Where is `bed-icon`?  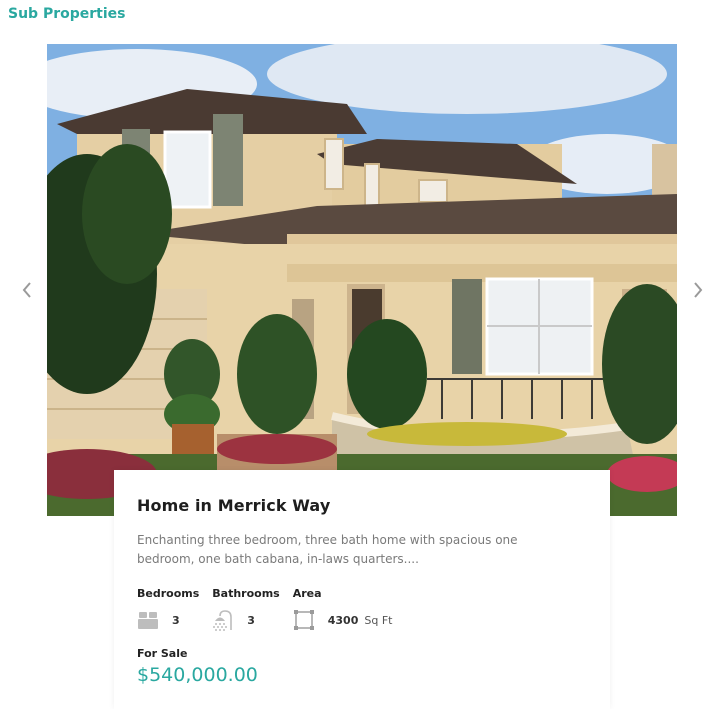 bed-icon is located at coordinates (148, 620).